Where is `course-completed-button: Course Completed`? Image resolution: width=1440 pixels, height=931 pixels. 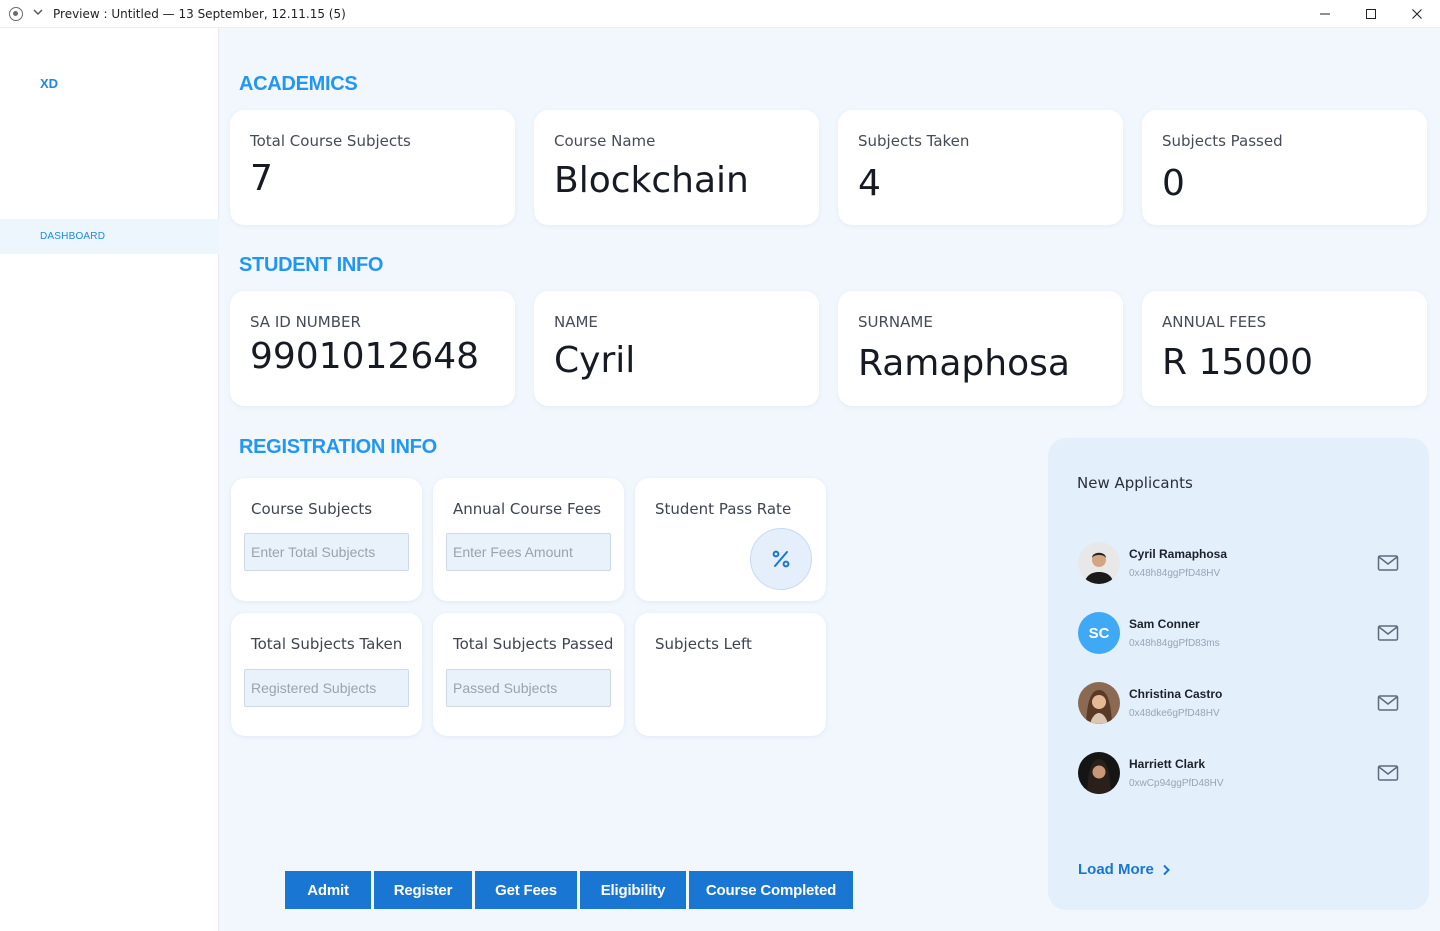
course-completed-button: Course Completed is located at coordinates (771, 890).